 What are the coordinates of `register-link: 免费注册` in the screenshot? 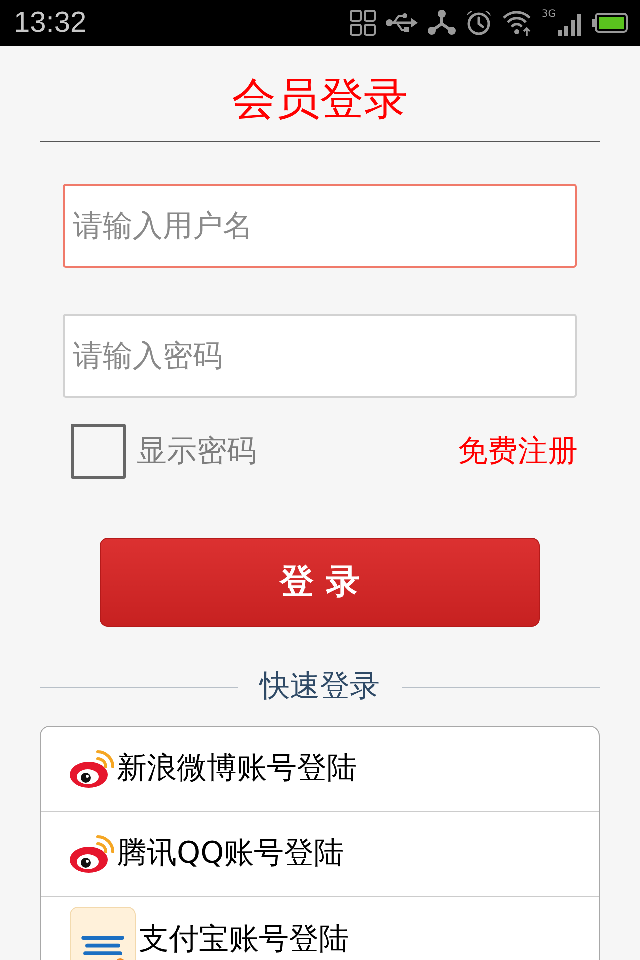 It's located at (518, 452).